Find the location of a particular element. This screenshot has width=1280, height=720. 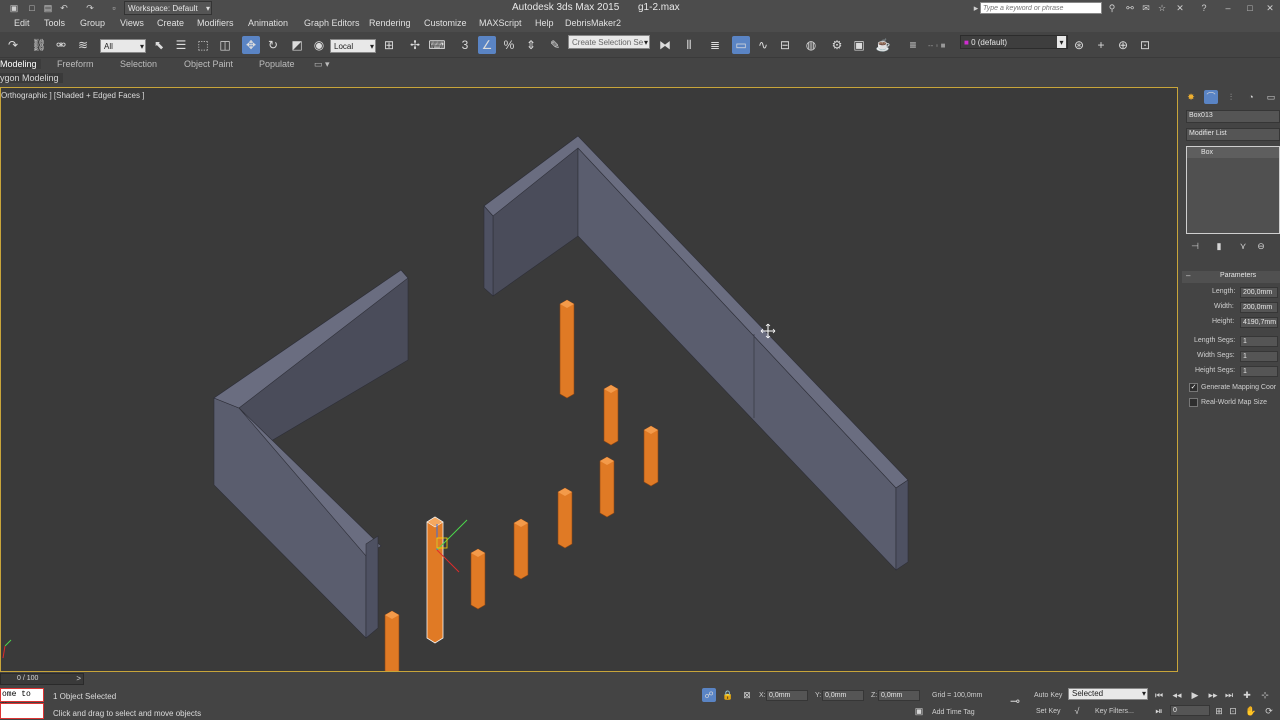

app-menu-icon: ▣ is located at coordinates (14, 8).